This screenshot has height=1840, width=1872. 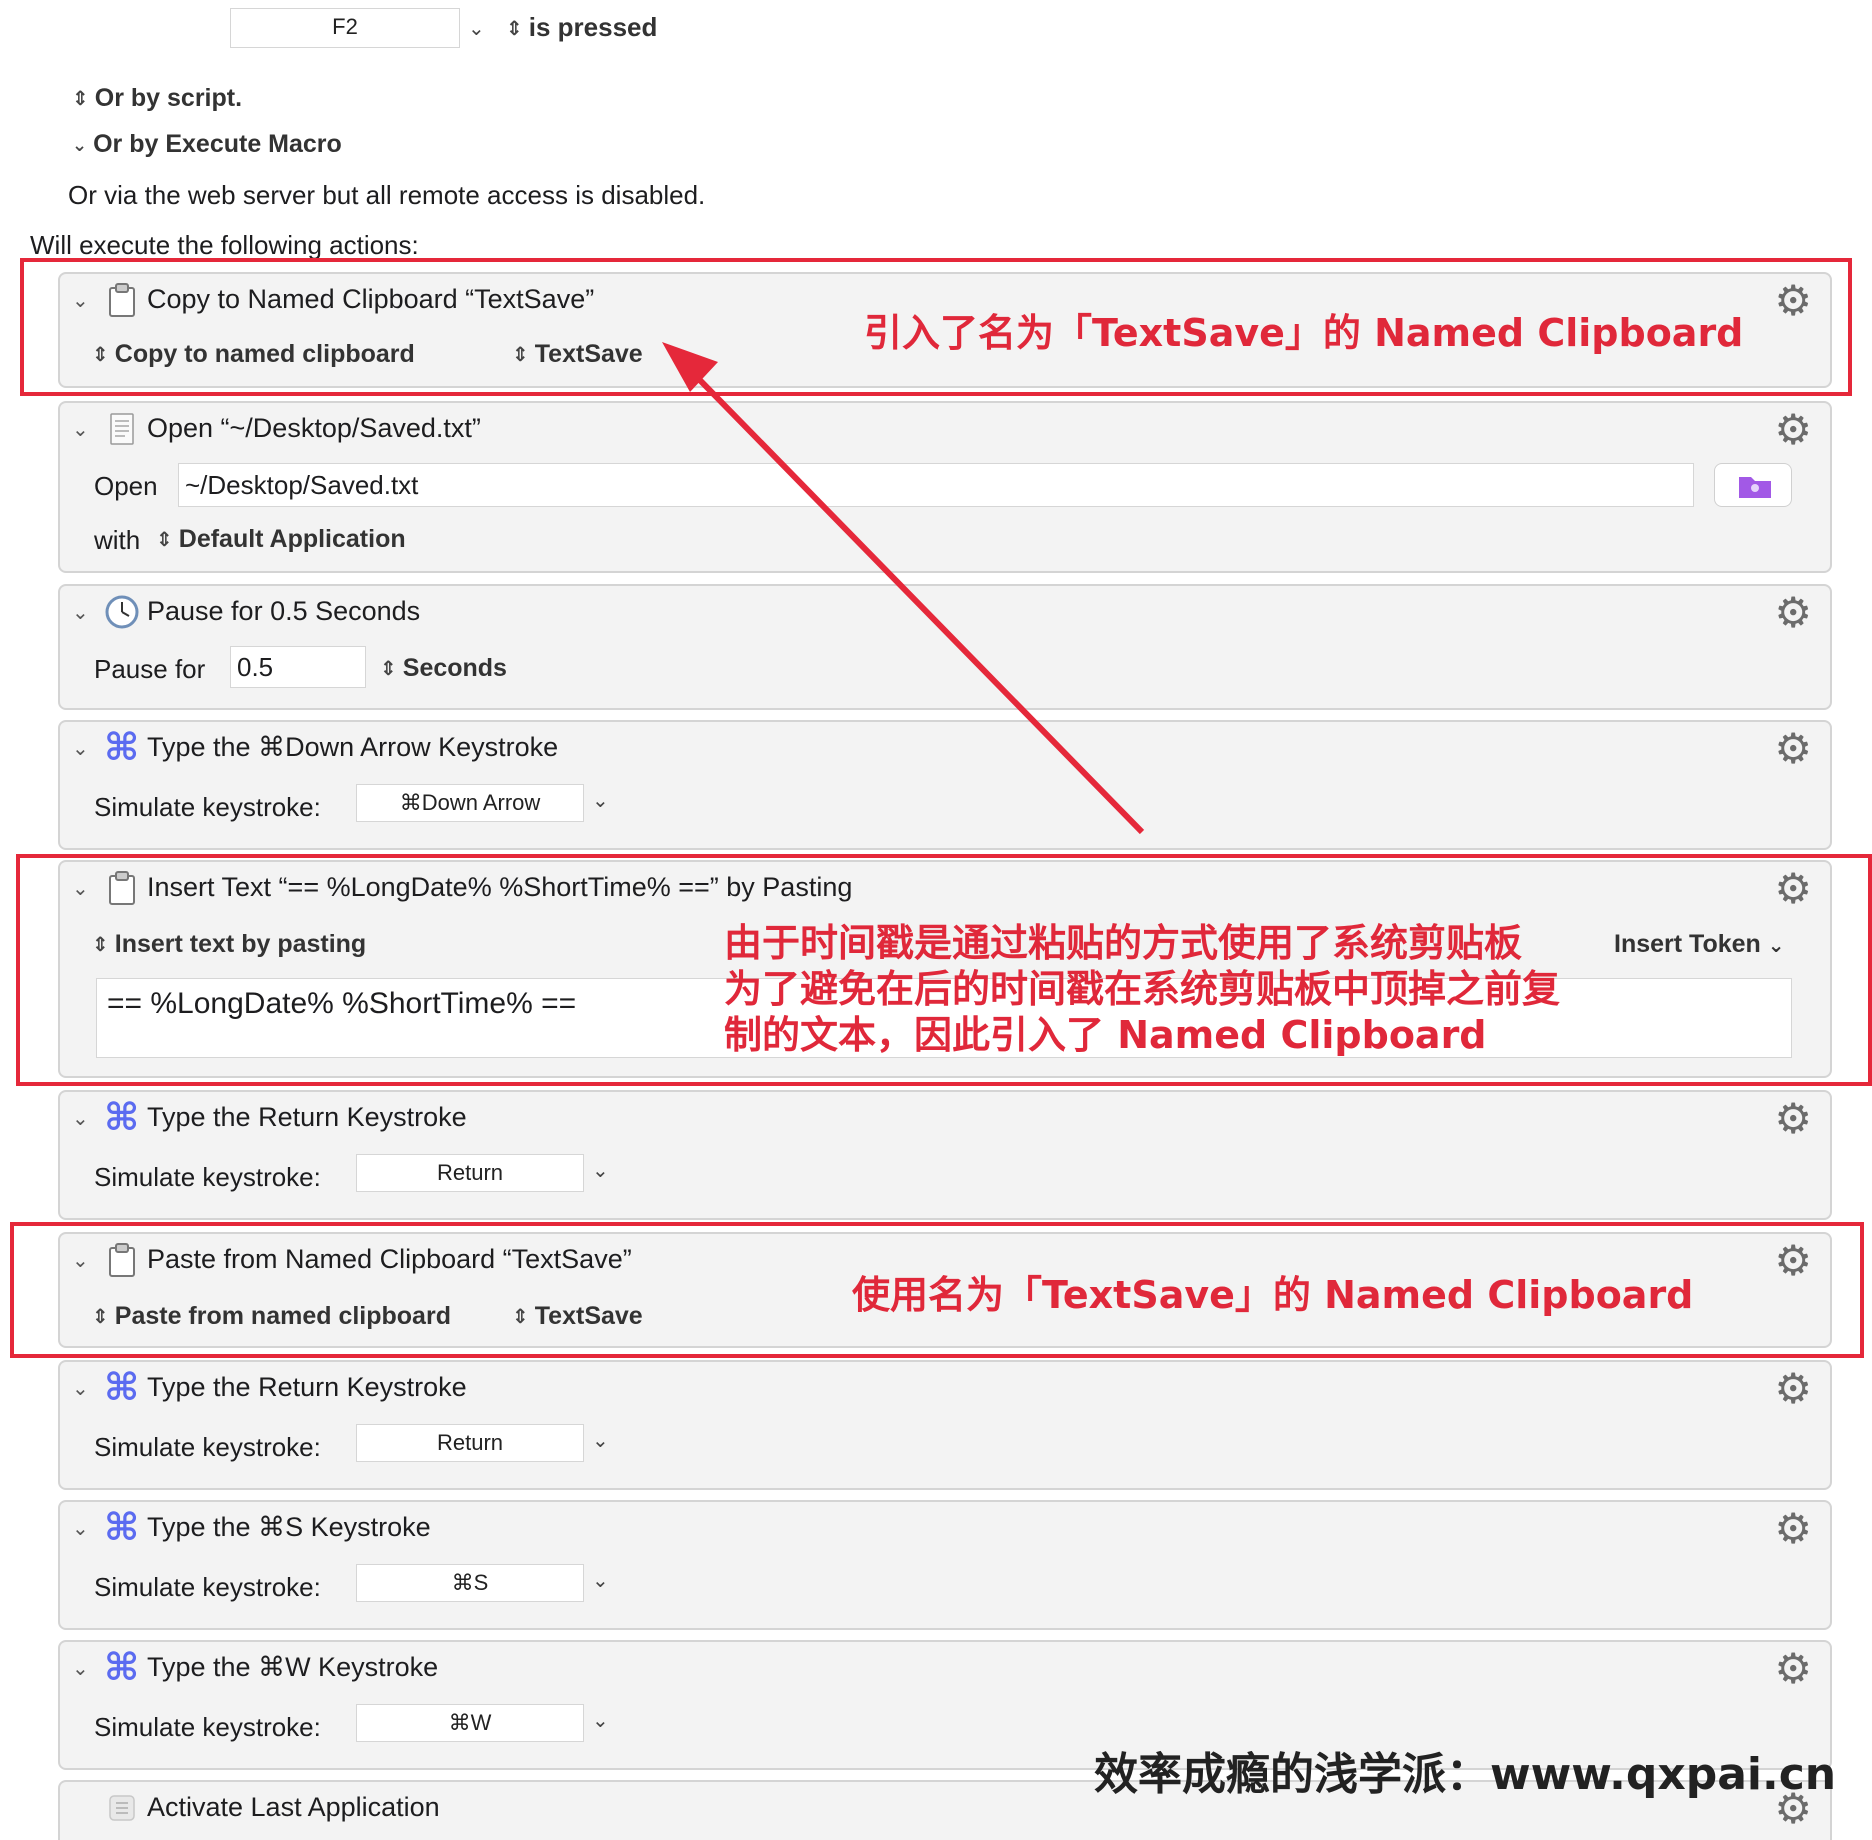 What do you see at coordinates (1273, 1295) in the screenshot?
I see `annotation-paste-note: 使用名为「TextSave」的 Named Clipboard` at bounding box center [1273, 1295].